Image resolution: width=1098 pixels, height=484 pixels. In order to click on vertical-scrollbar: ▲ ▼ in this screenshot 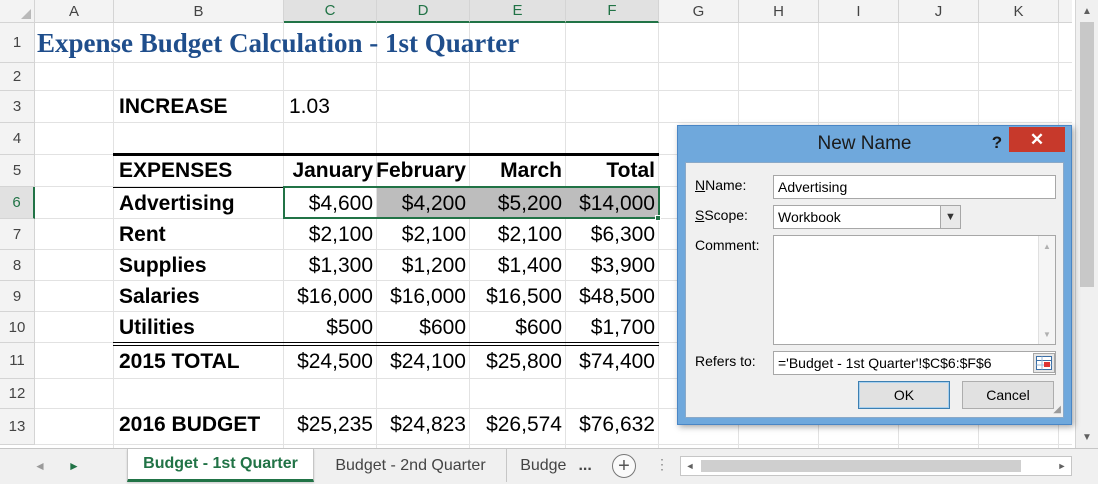, I will do `click(1086, 224)`.